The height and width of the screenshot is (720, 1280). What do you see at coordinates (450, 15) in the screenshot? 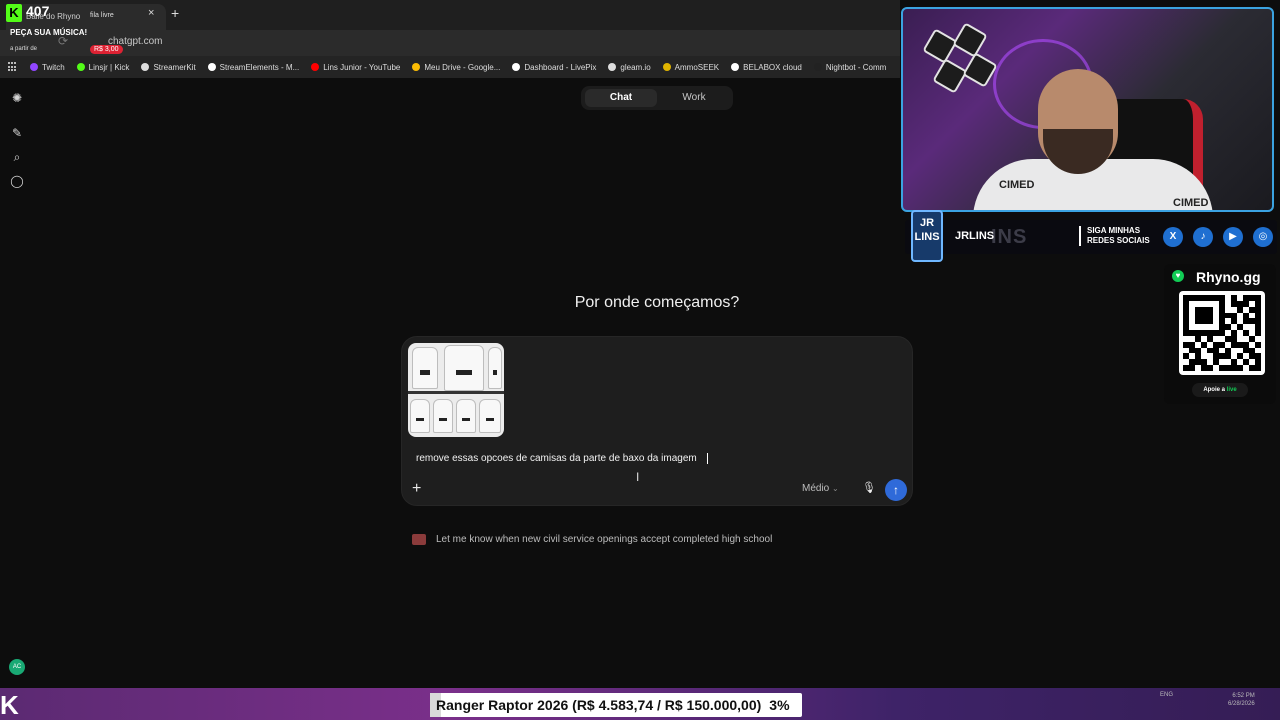
I see `browser-tab-bar: Baile do Rhyno fila livre × +` at bounding box center [450, 15].